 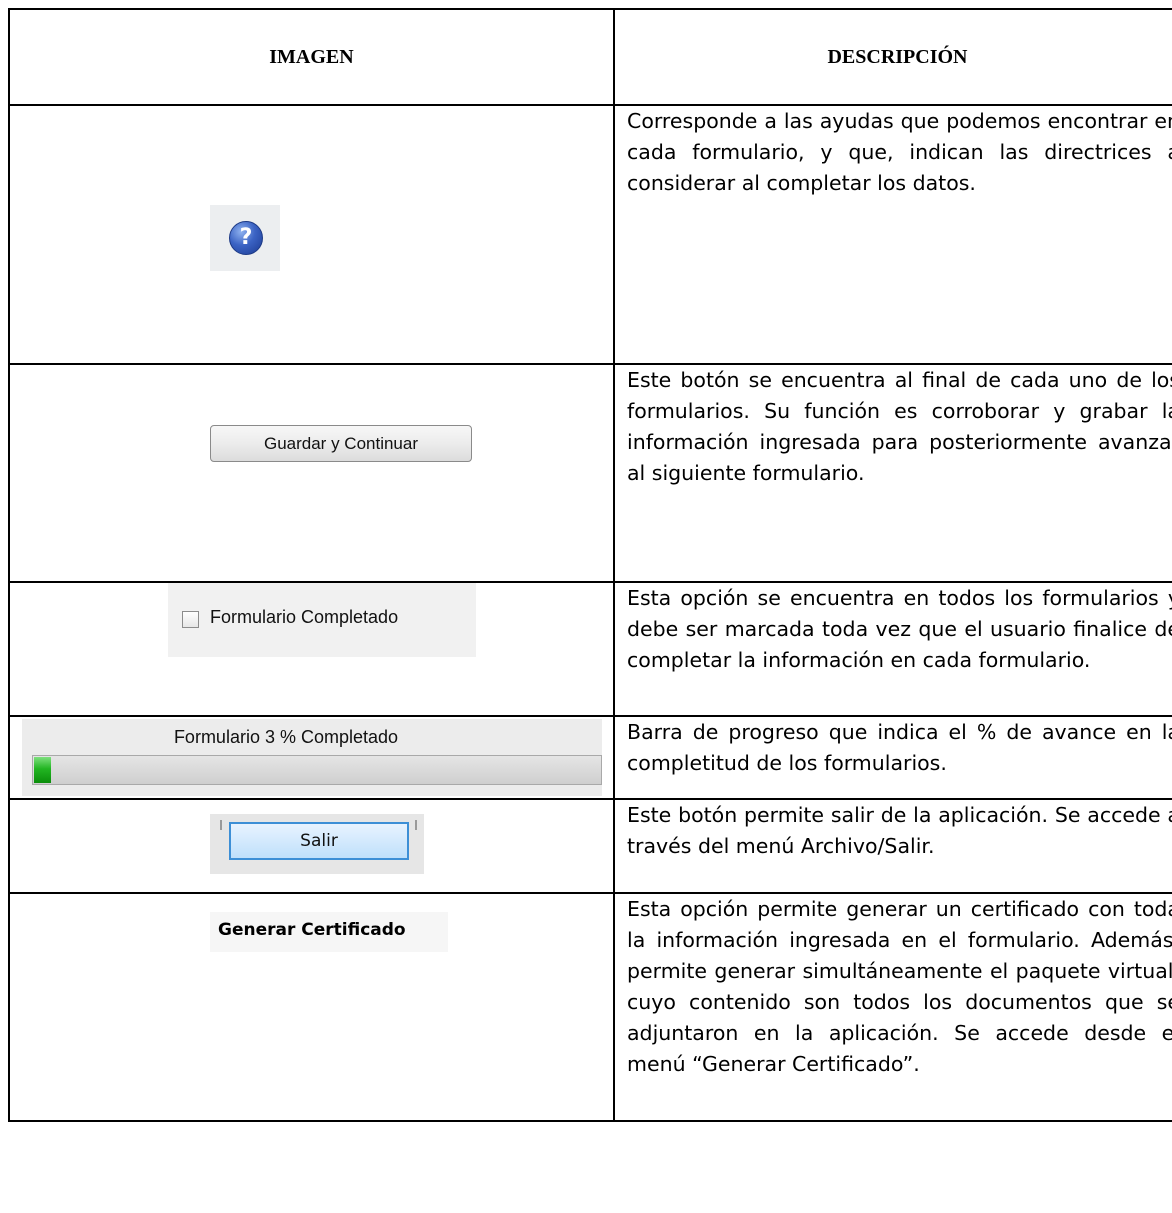 What do you see at coordinates (286, 737) in the screenshot?
I see `progress-label: Formulario 3 % Completado` at bounding box center [286, 737].